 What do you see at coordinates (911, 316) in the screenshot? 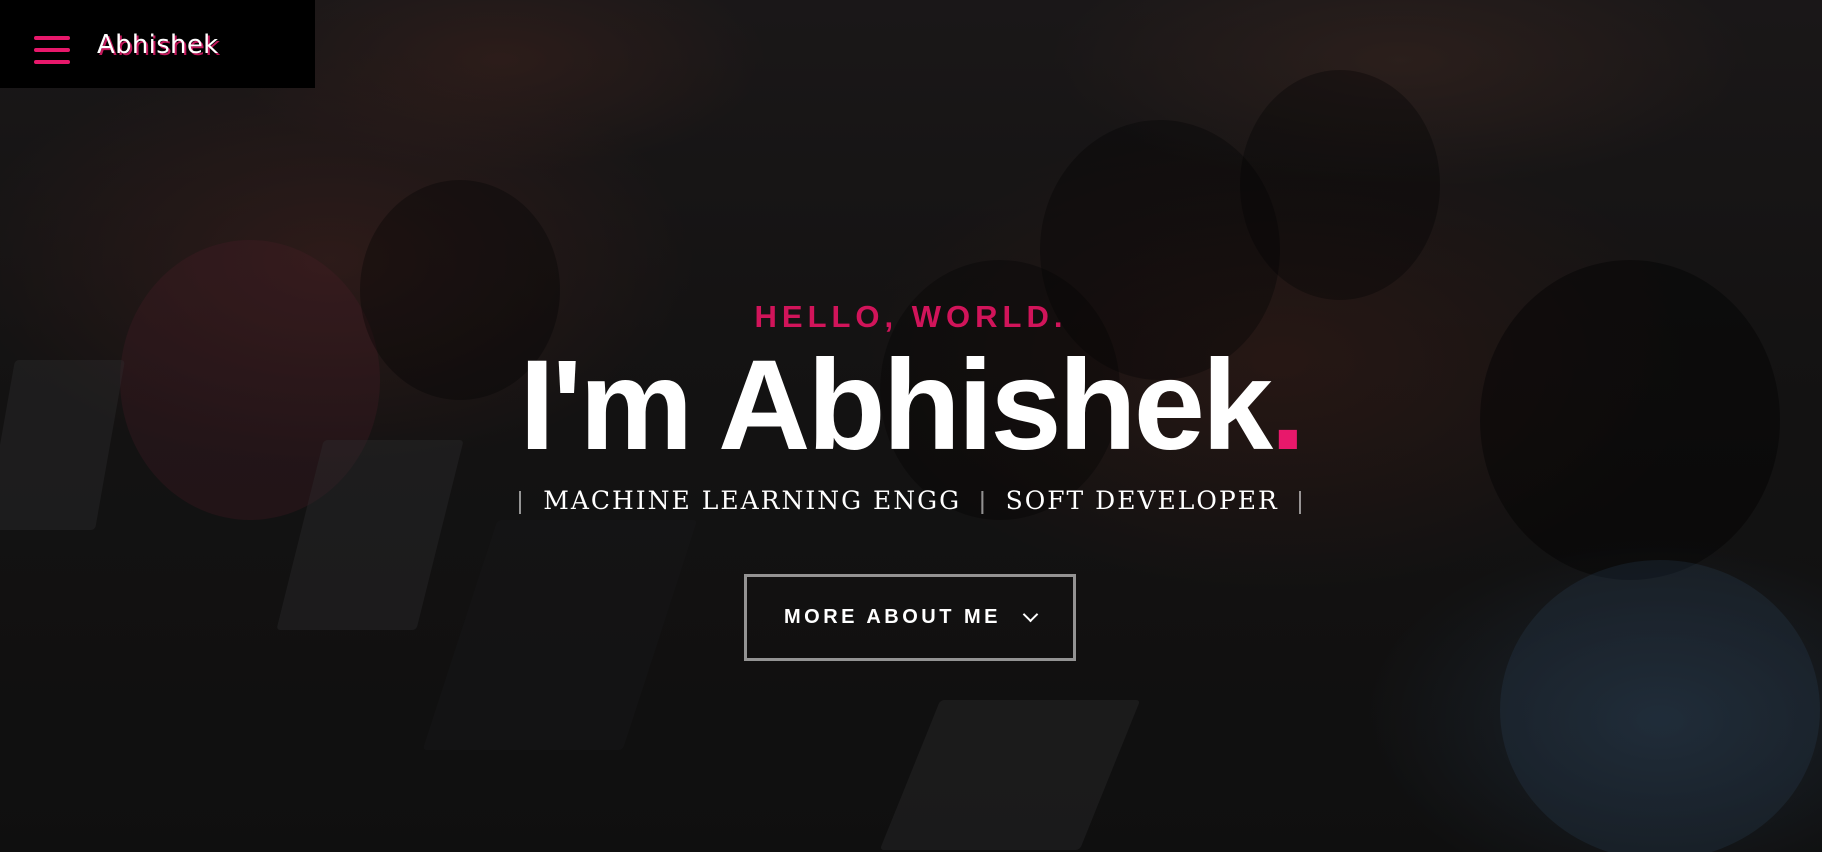
I see `greeting-text: HELLO, WORLD.` at bounding box center [911, 316].